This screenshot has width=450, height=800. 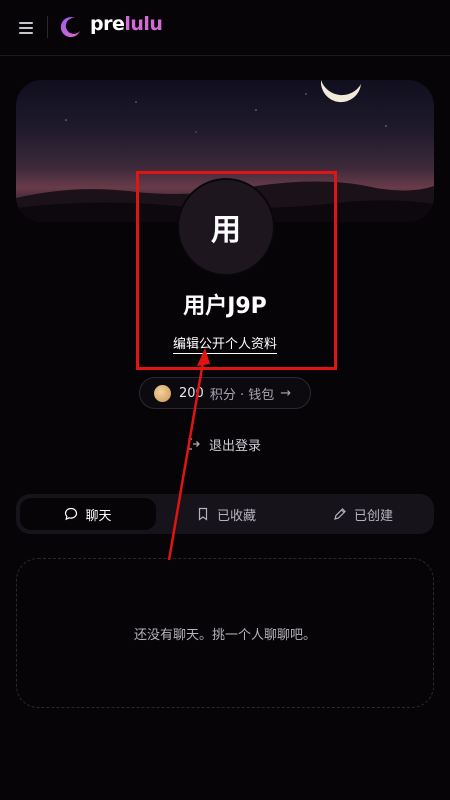 I want to click on profile-tabs: 聊天 已收藏 已创建, so click(x=225, y=514).